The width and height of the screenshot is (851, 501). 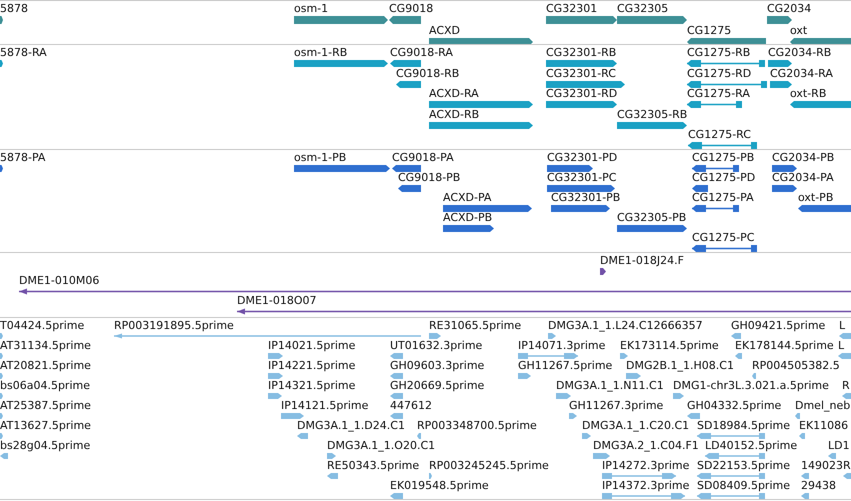 I want to click on feature-label: EK178144.5prime, so click(x=784, y=346).